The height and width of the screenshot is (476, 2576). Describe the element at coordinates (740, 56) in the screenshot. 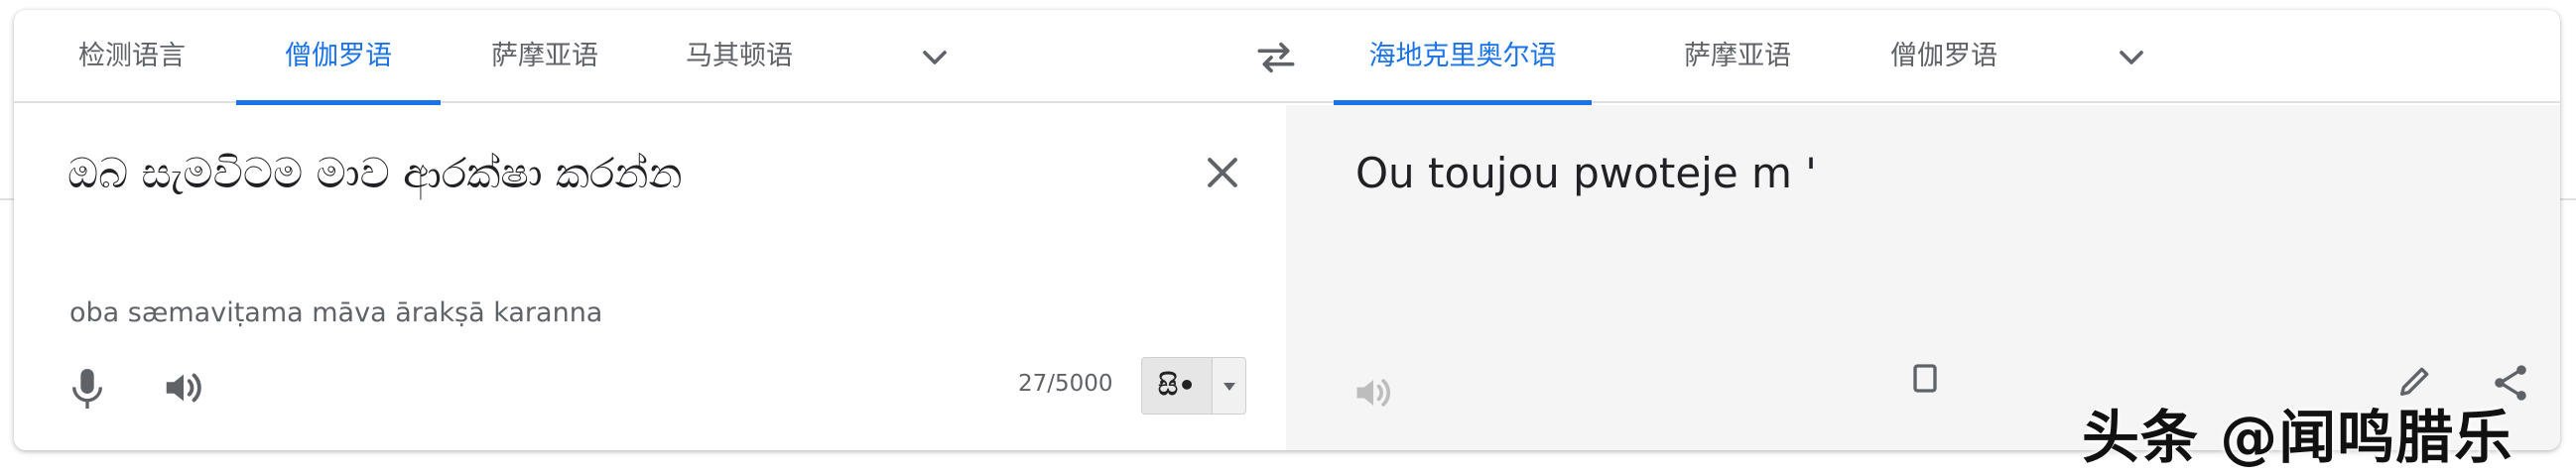

I see `tab-source-macedonian: 马其顿语` at that location.